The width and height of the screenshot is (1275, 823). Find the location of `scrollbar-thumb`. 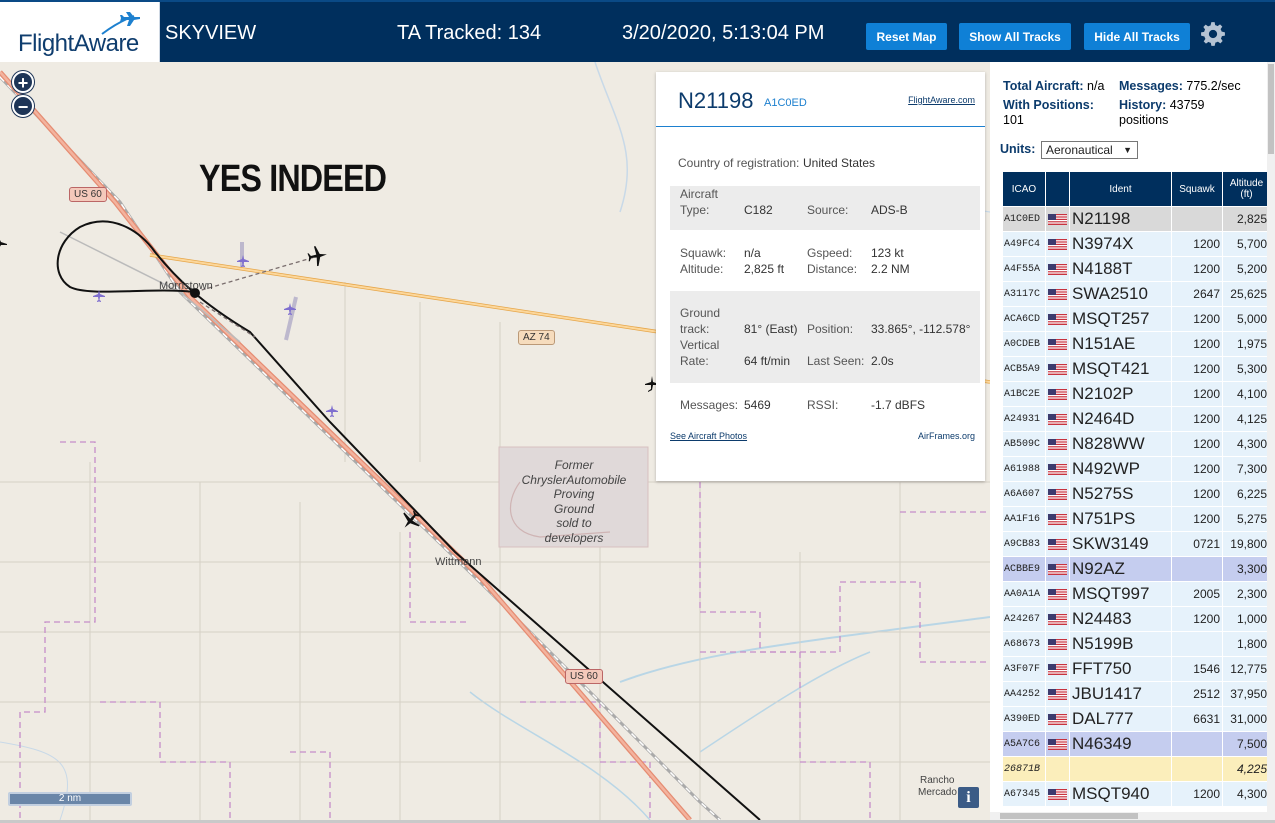

scrollbar-thumb is located at coordinates (1271, 109).